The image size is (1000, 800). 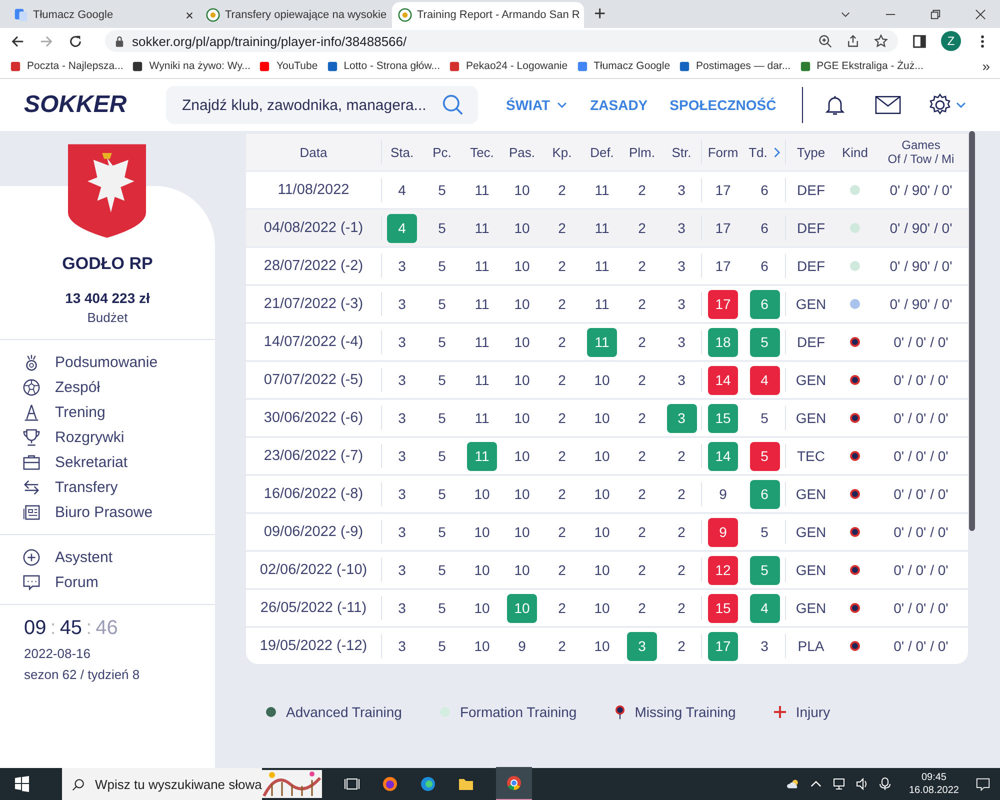 What do you see at coordinates (623, 66) in the screenshot?
I see `bookmark-link: Tłumacz Google` at bounding box center [623, 66].